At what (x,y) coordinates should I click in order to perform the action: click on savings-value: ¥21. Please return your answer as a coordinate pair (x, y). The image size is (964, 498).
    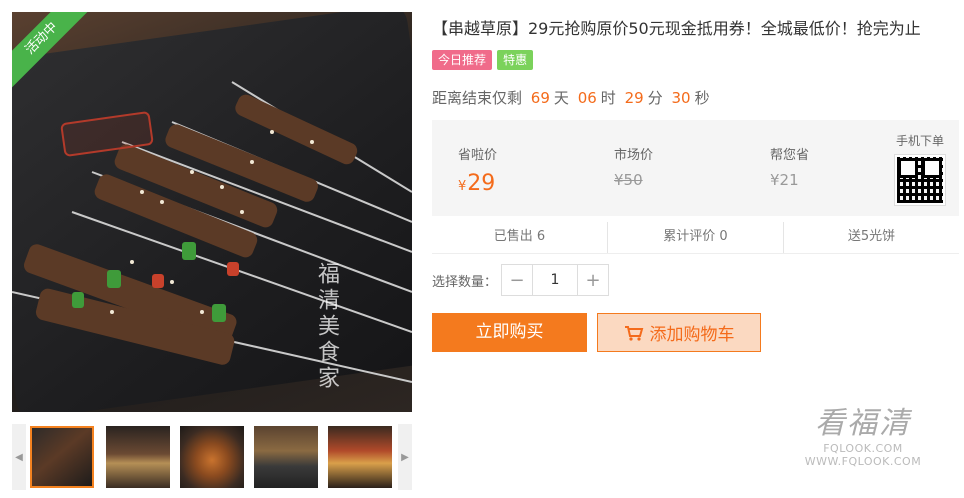
    Looking at the image, I should click on (784, 180).